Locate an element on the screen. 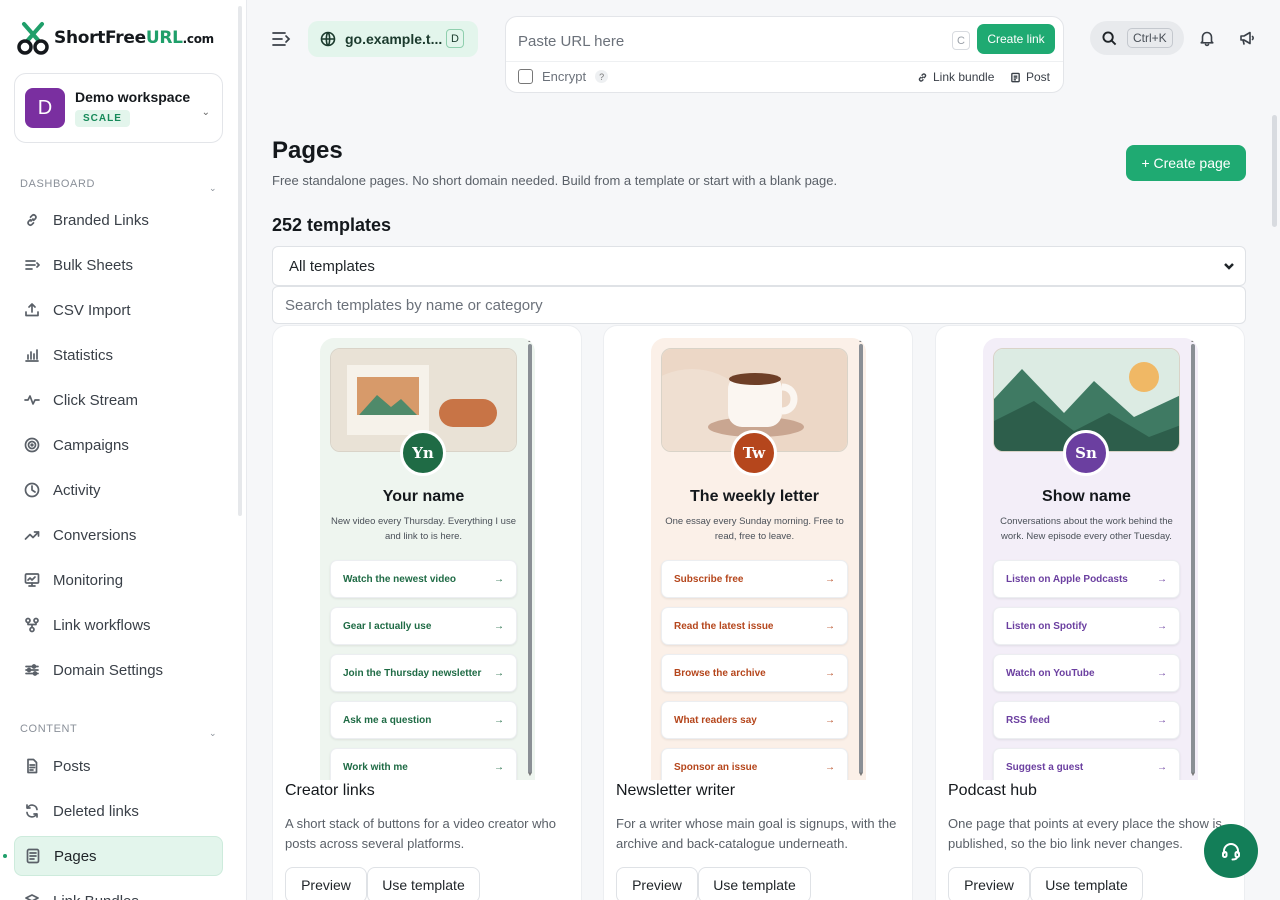 The height and width of the screenshot is (900, 1280). sidebar-item-posts: Posts is located at coordinates (118, 766).